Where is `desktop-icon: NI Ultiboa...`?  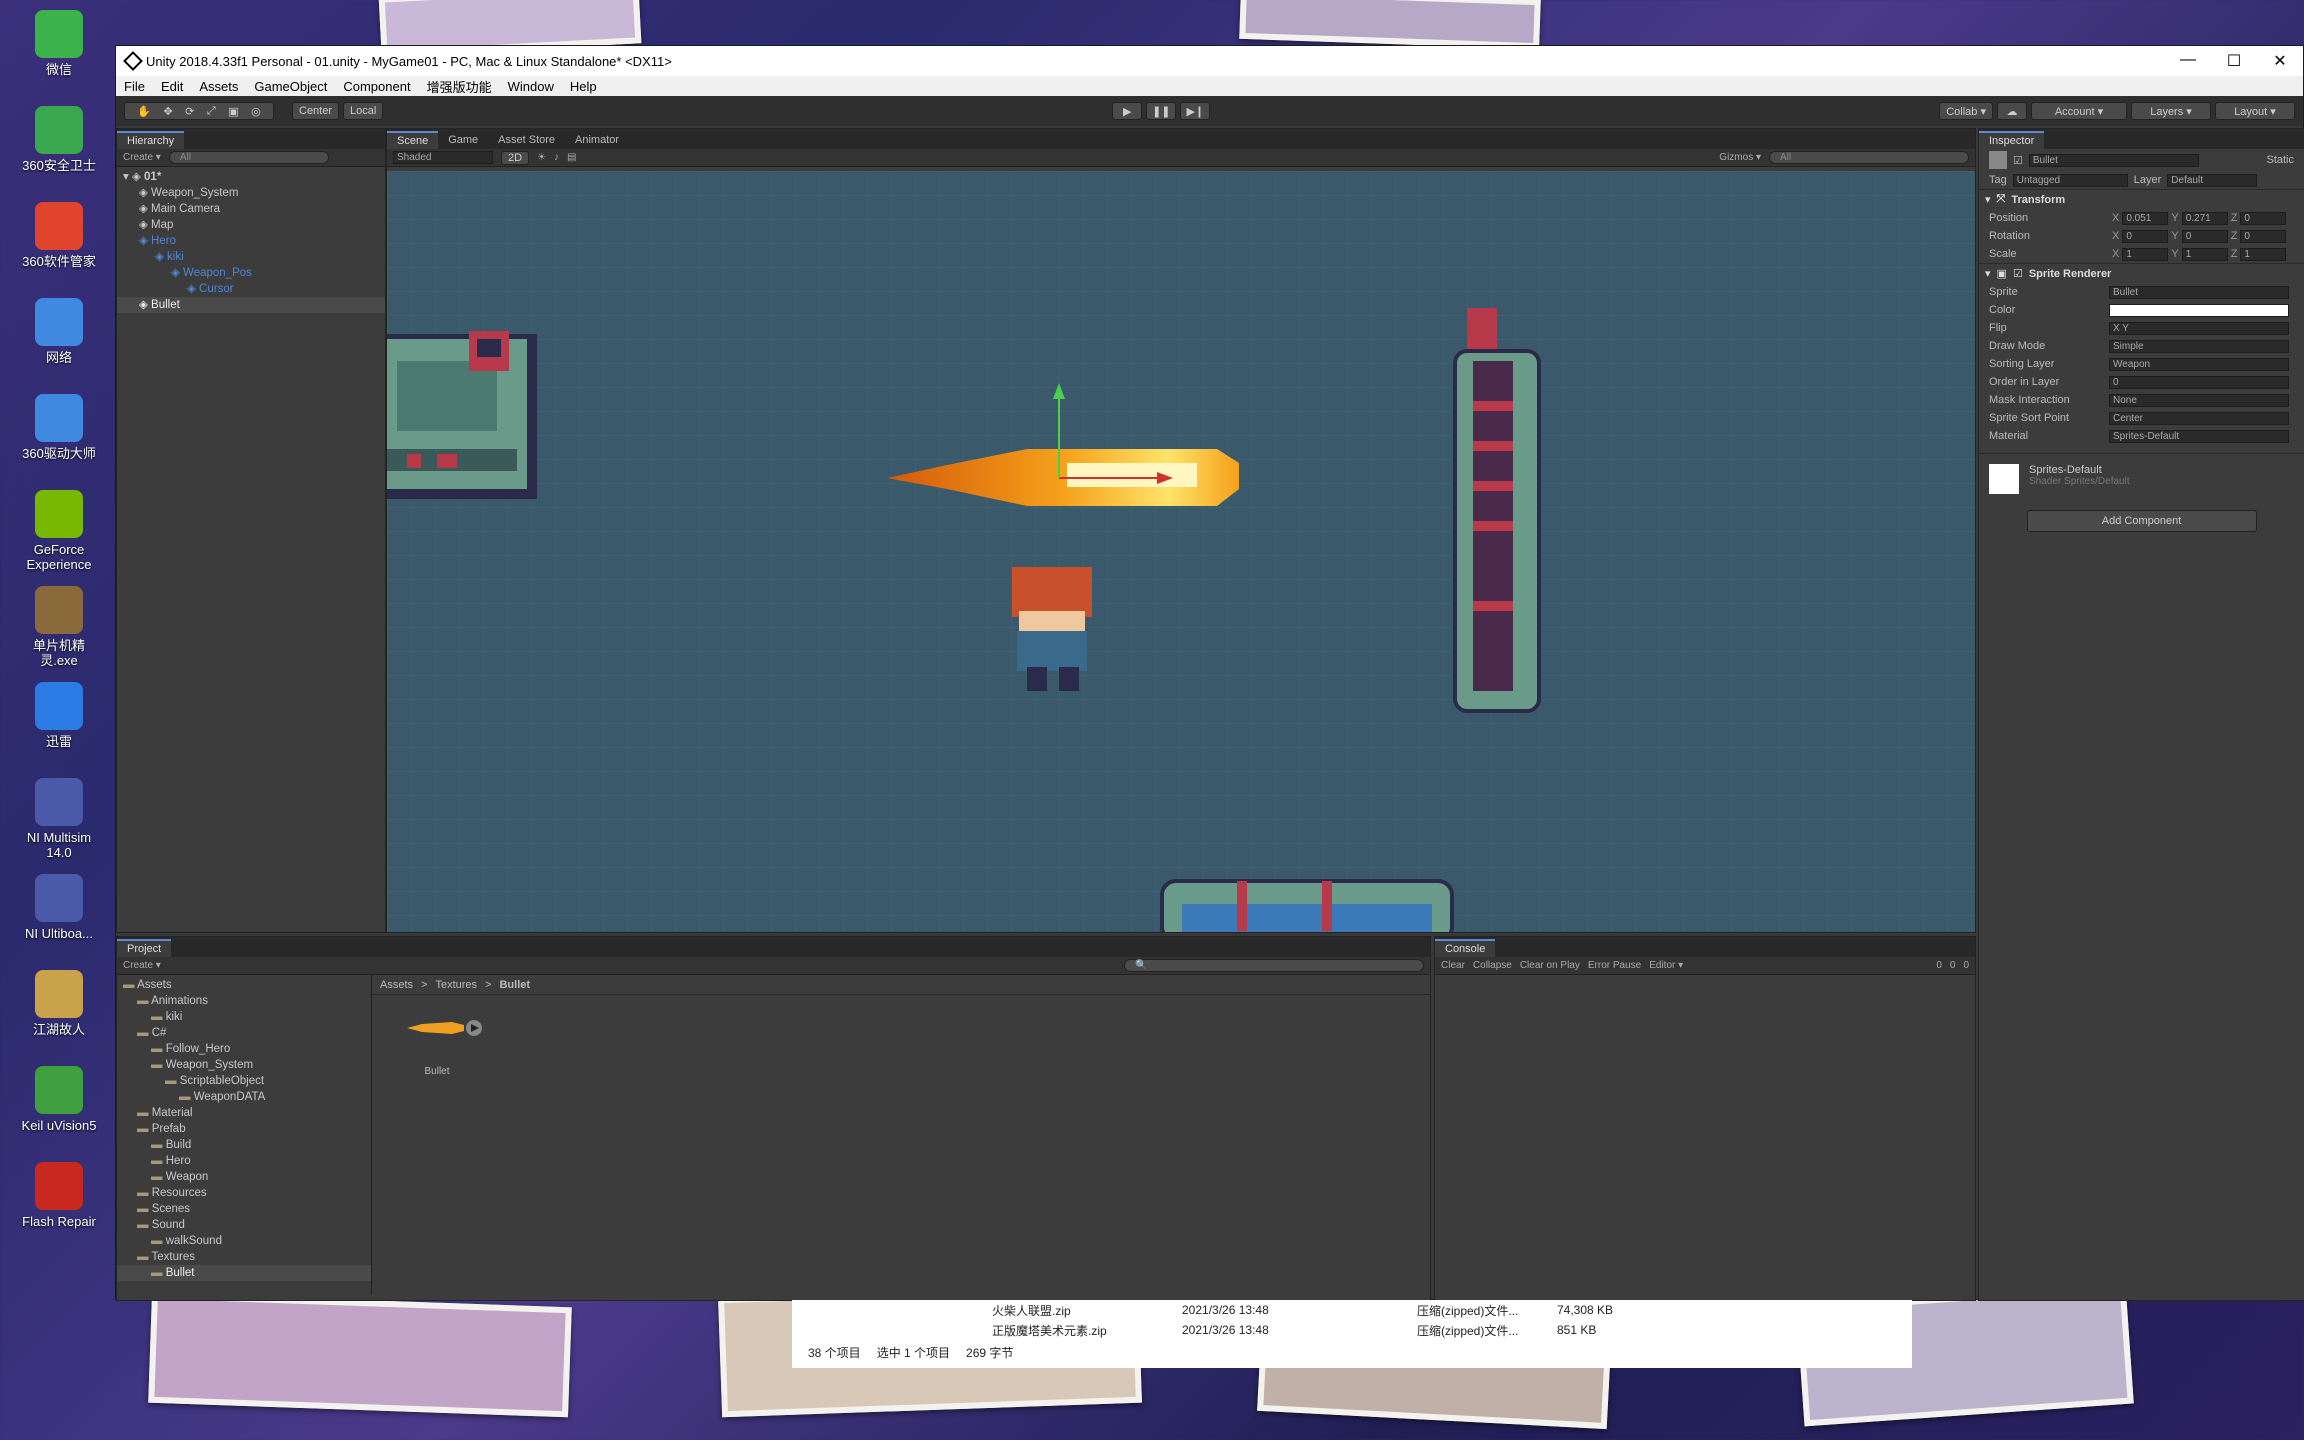 desktop-icon: NI Ultiboa... is located at coordinates (59, 907).